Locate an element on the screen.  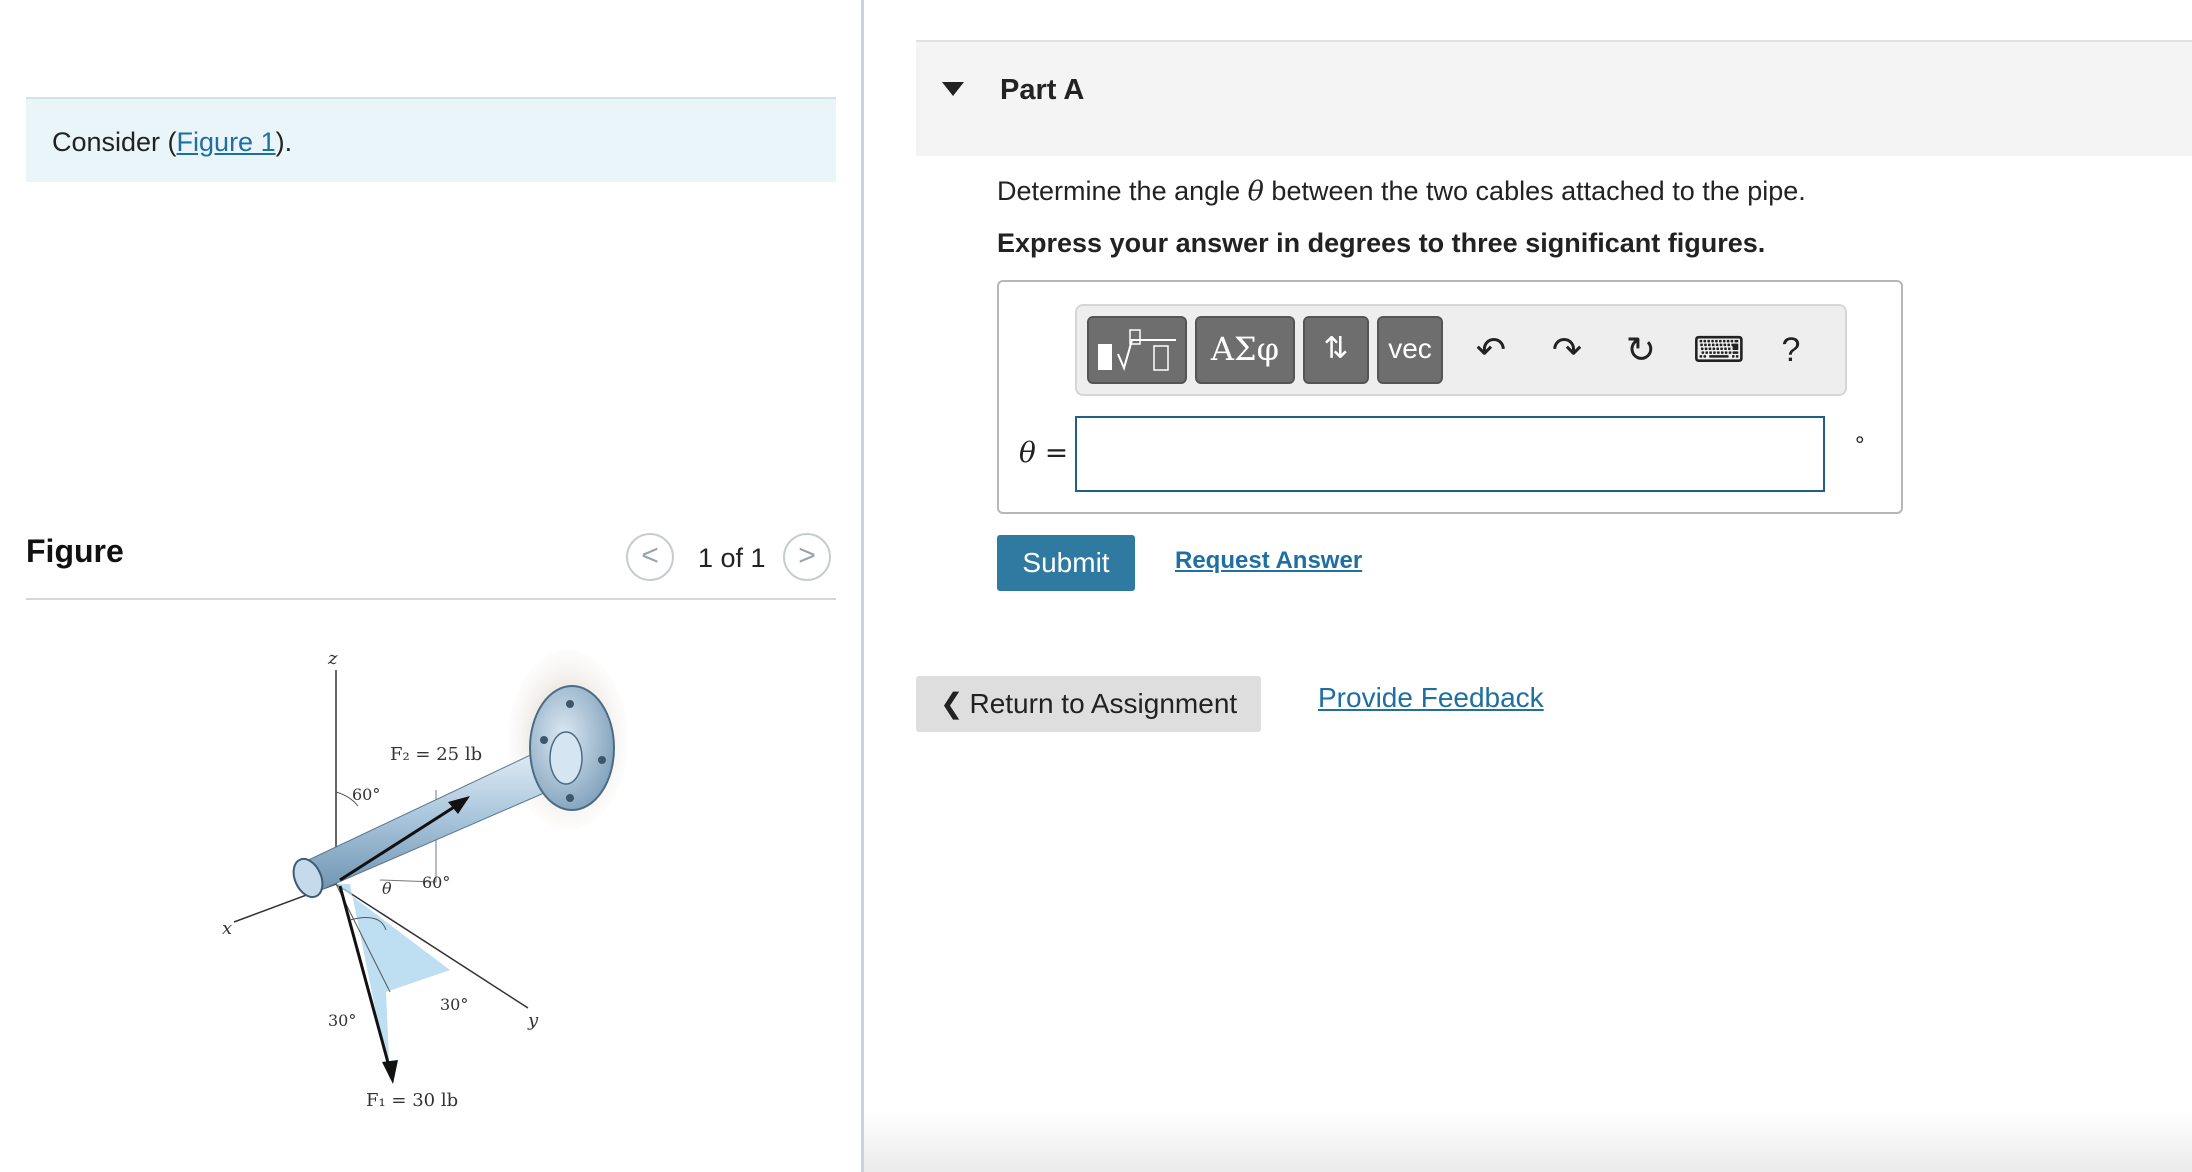
force-f1-arrowhead is located at coordinates (390, 1072).